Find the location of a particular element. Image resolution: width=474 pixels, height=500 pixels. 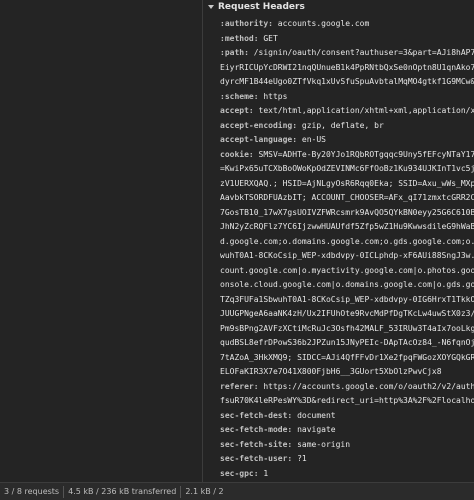

header-row: :authority: accounts.google.com is located at coordinates (347, 24).